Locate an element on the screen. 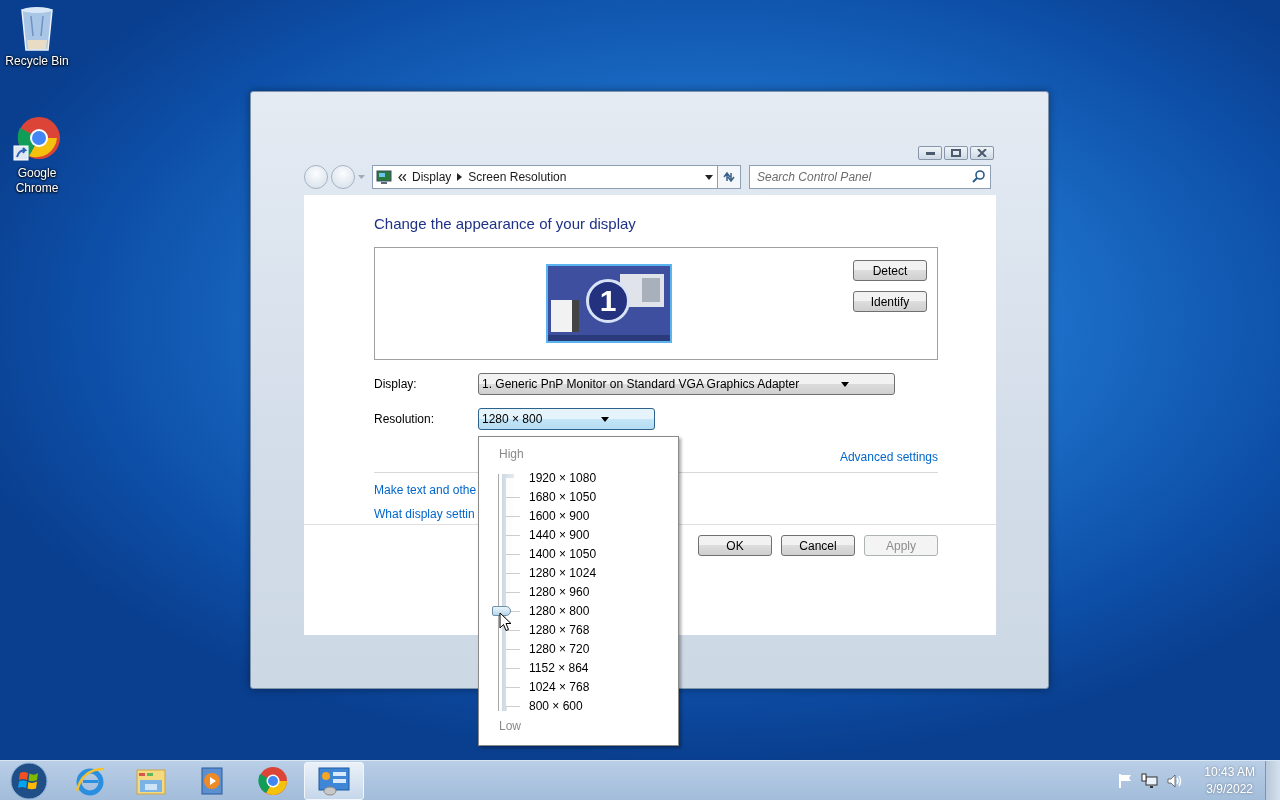 The image size is (1280, 800). resolution-option: 1152 × 864 is located at coordinates (563, 668).